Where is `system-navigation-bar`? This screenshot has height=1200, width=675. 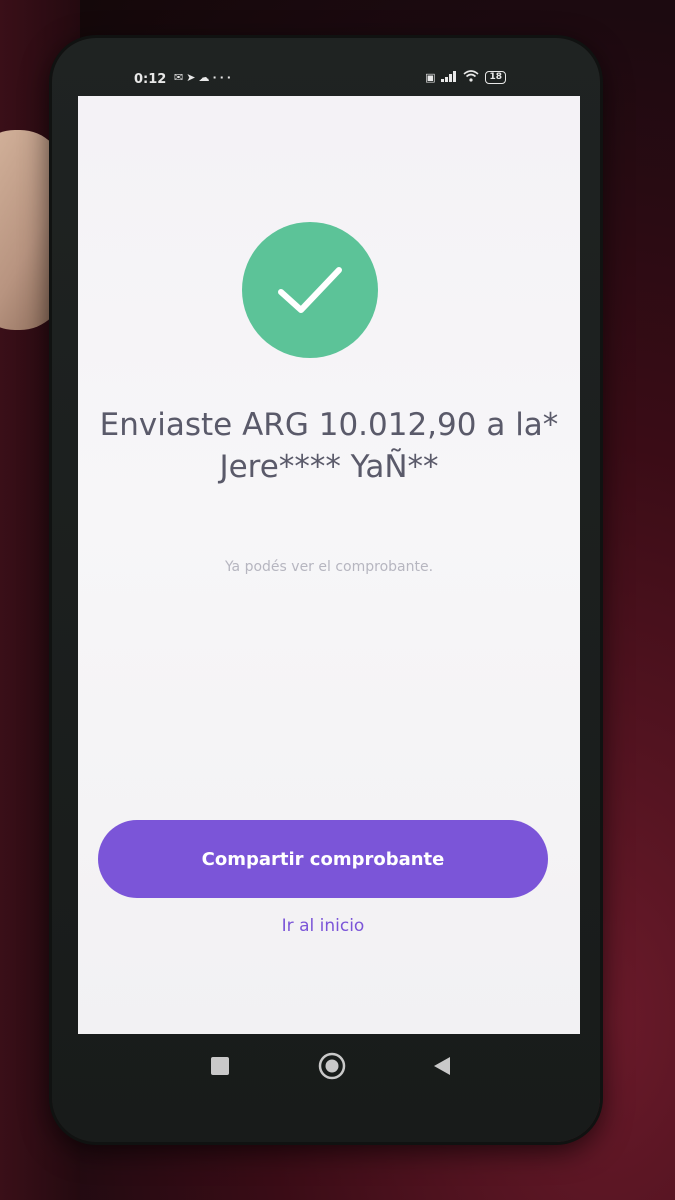 system-navigation-bar is located at coordinates (329, 1069).